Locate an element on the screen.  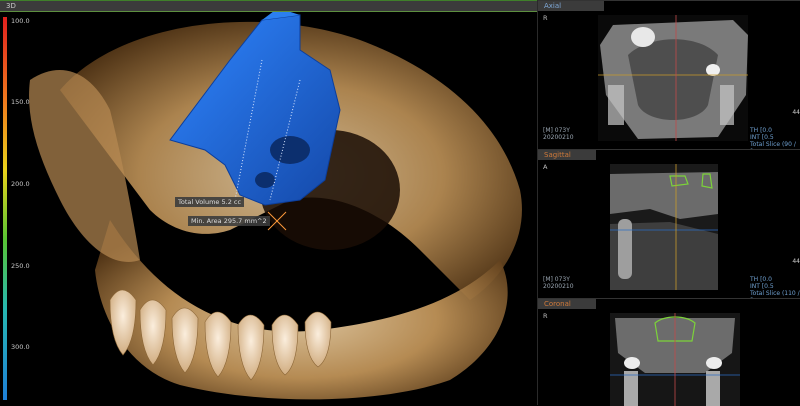
sagittal-info-right: TH [0.0INT [0.5Total Slice (110 / 2 is located at coordinates (775, 287).